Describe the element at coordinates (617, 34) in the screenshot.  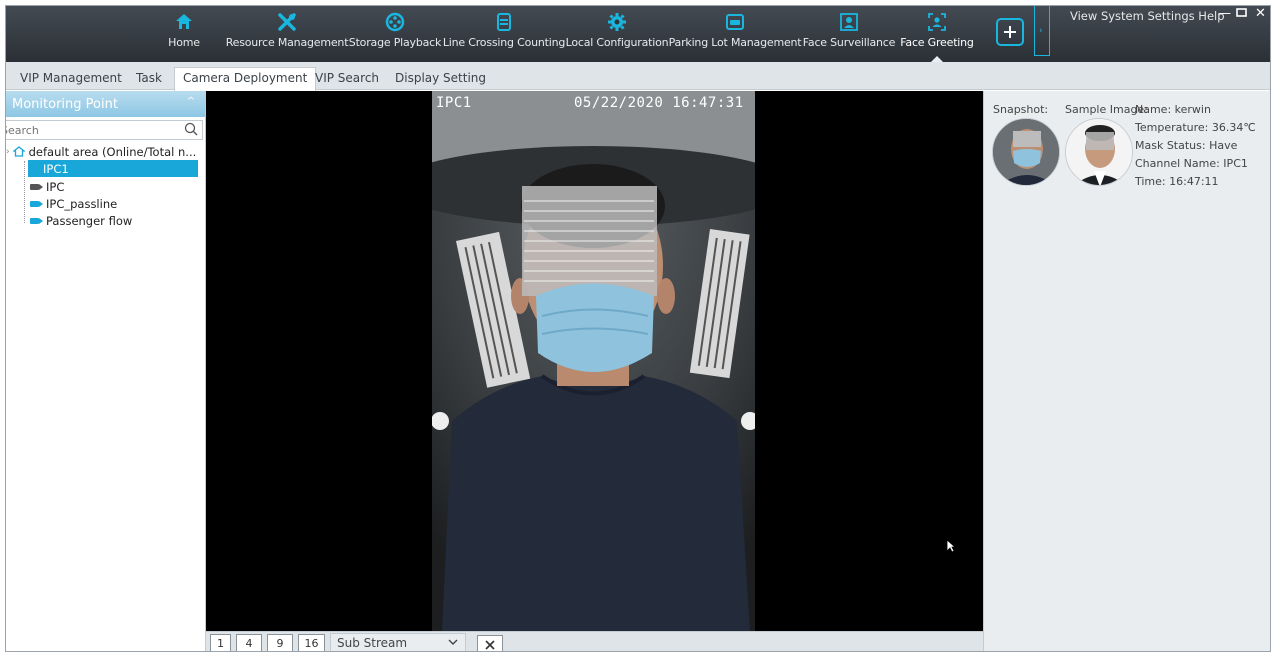
I see `nav-local-configuration: Local Configuration` at that location.